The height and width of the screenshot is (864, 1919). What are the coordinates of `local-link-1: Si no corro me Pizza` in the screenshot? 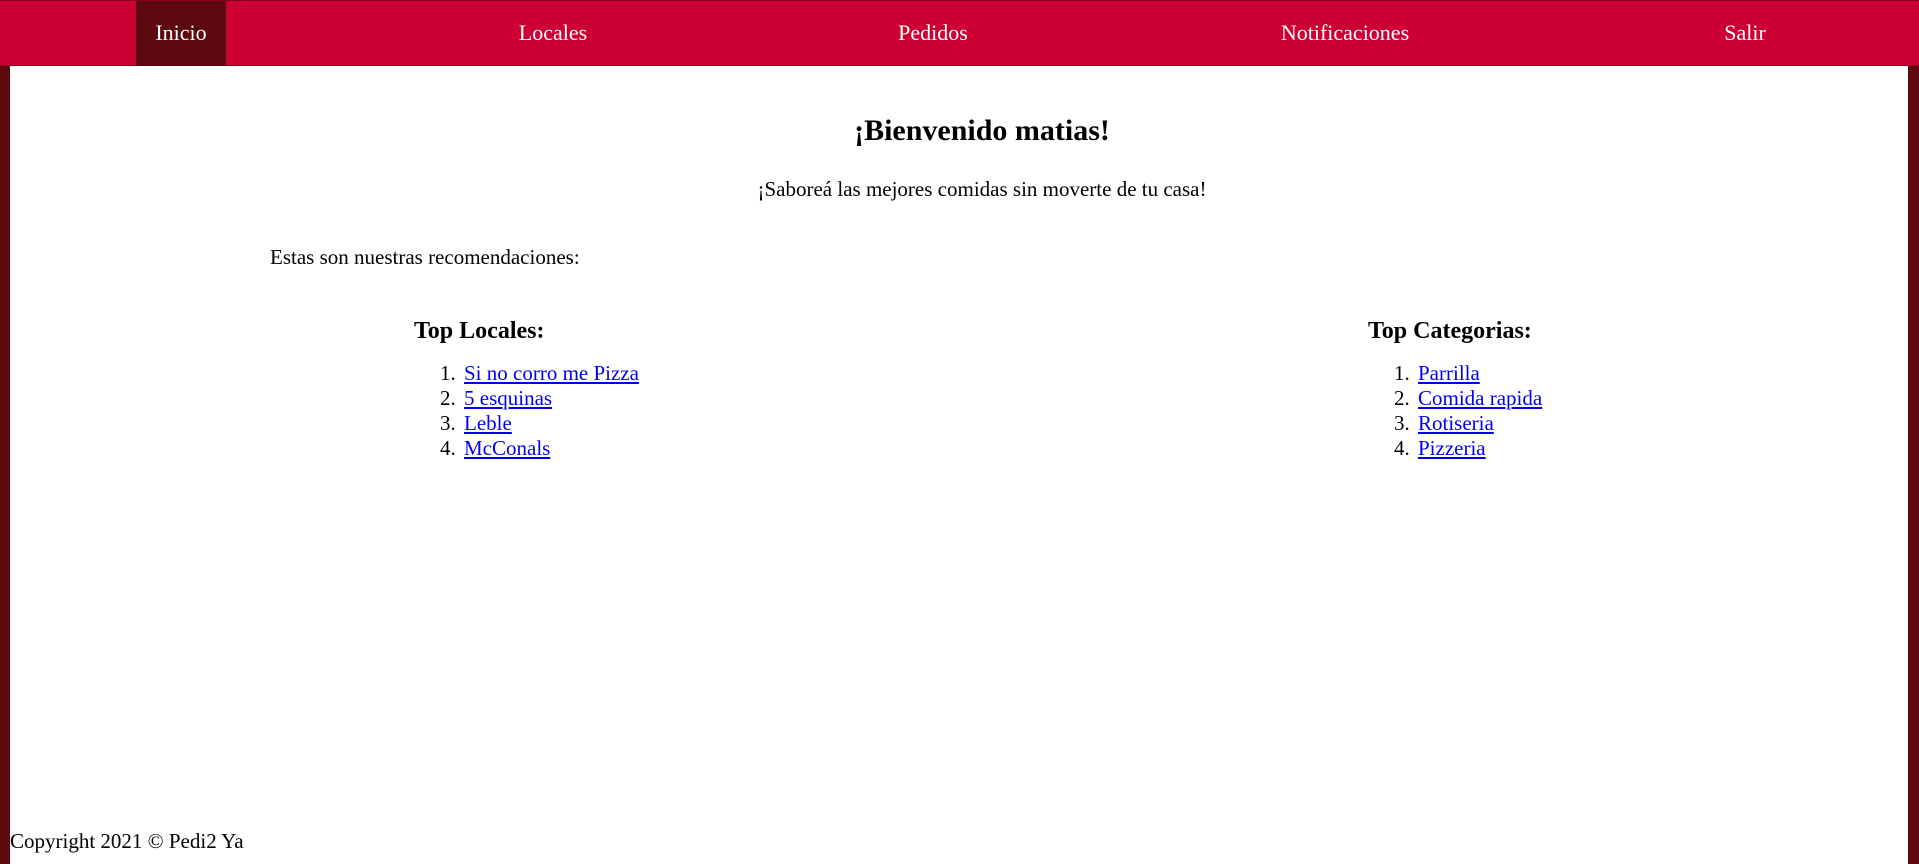 It's located at (551, 373).